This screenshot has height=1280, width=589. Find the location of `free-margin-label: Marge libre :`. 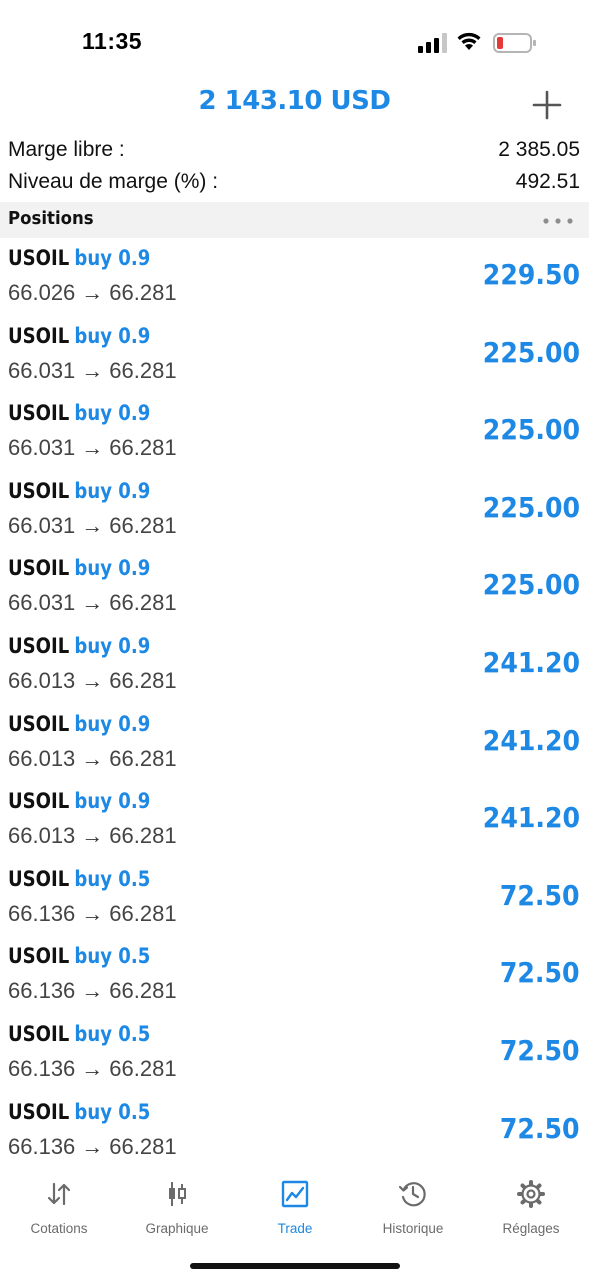

free-margin-label: Marge libre : is located at coordinates (66, 149).